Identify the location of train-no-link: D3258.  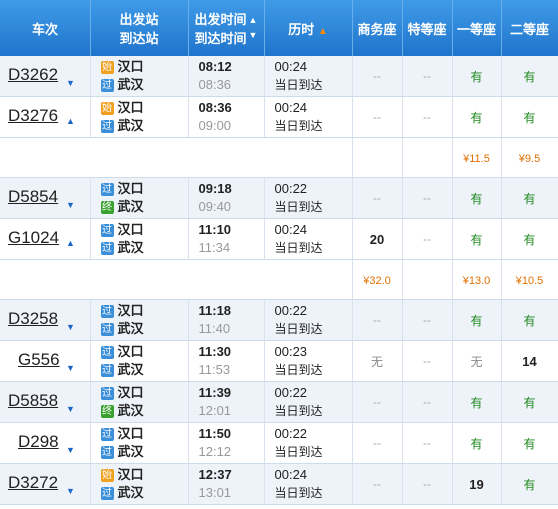
(33, 319).